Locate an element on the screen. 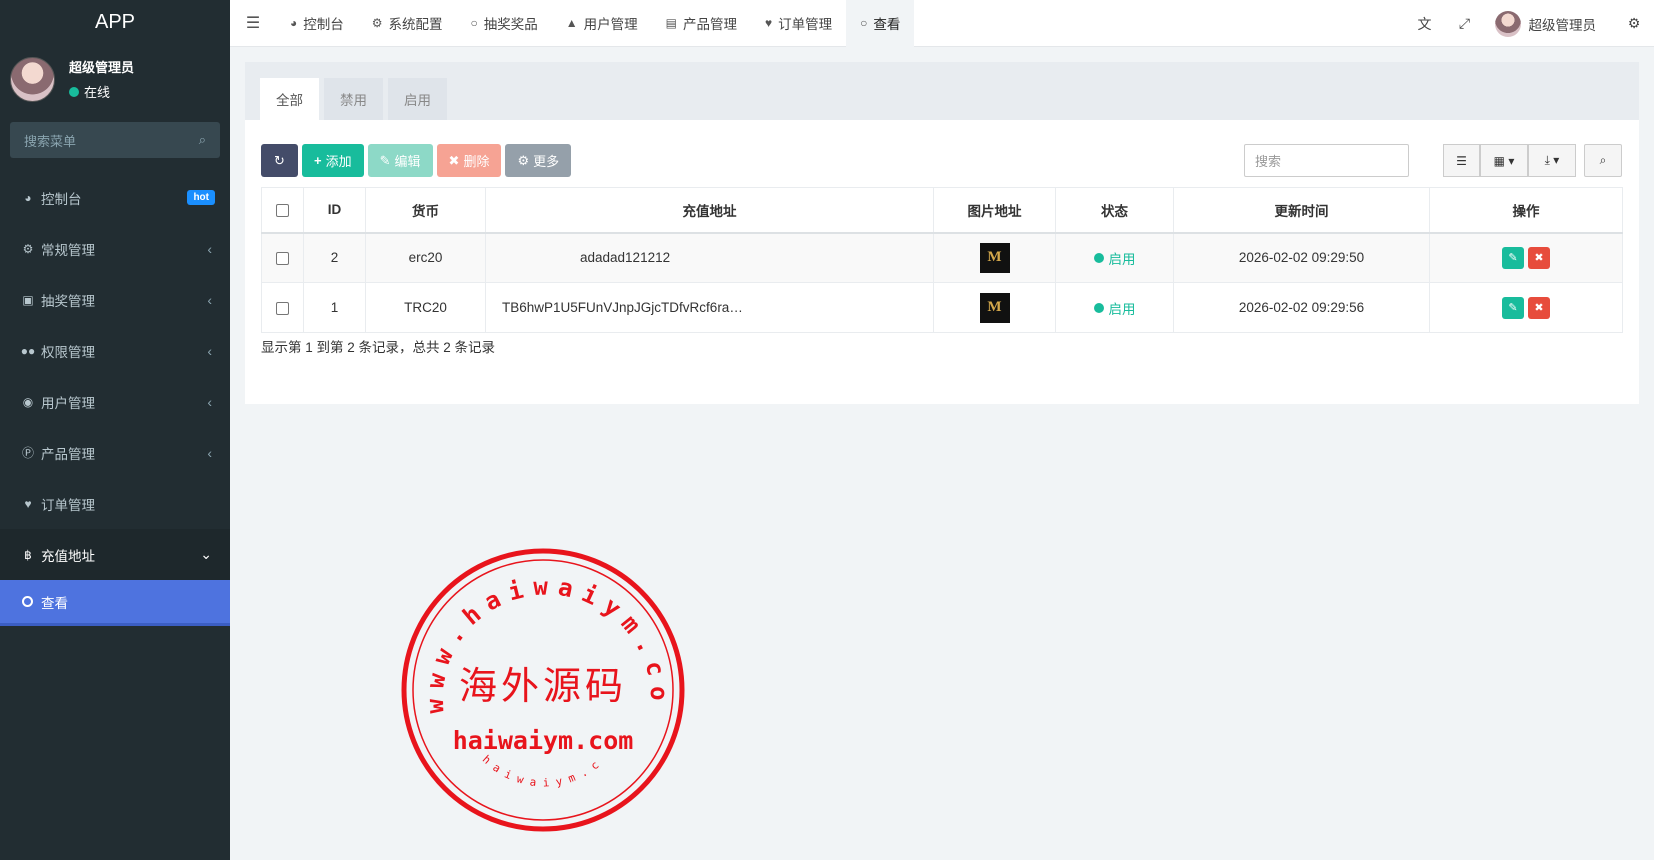  tab-order-management: ♥ 订单管理 is located at coordinates (798, 23).